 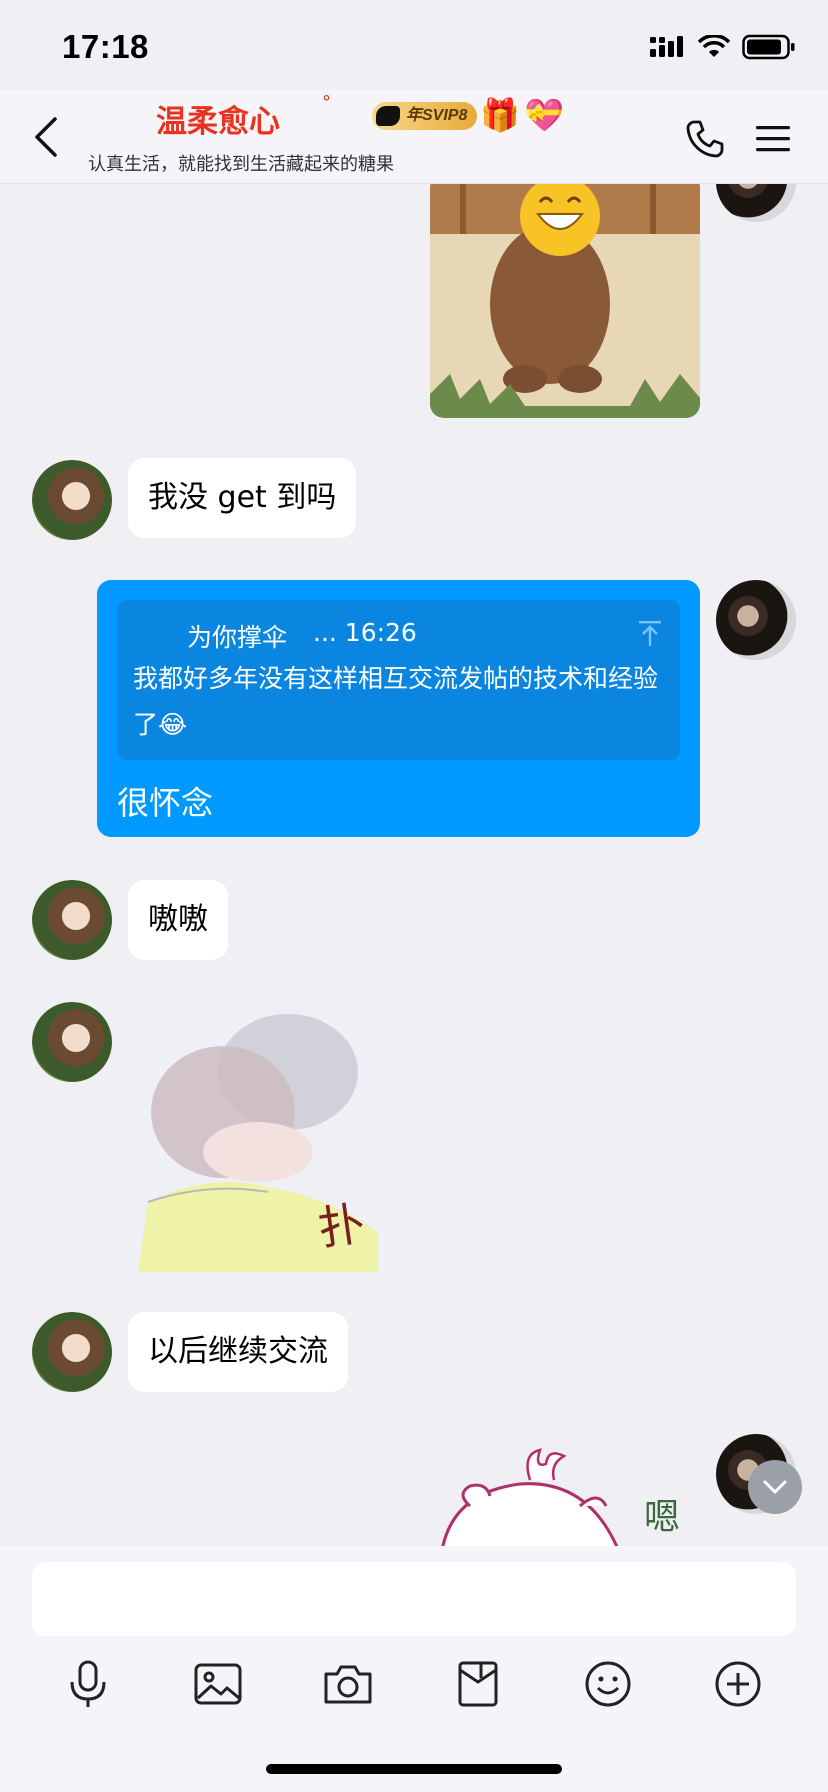 I want to click on battery-icon, so click(x=768, y=47).